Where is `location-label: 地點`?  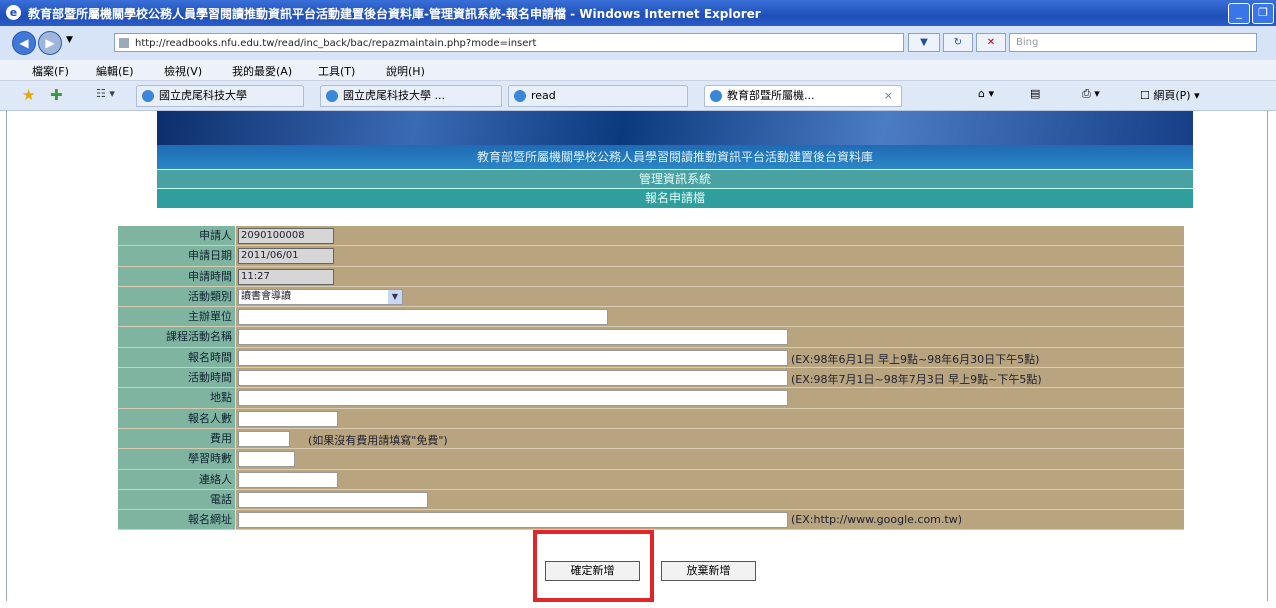
location-label: 地點 is located at coordinates (177, 398).